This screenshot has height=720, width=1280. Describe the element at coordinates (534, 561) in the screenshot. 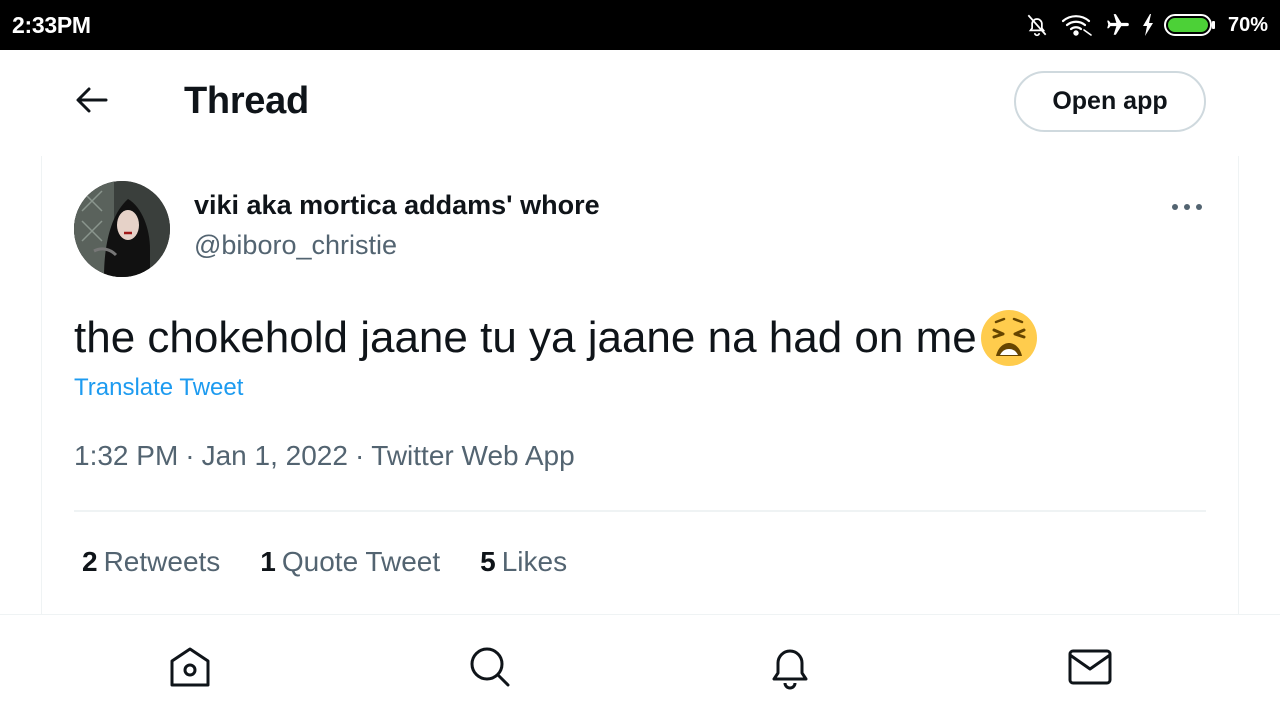

I see `likes-label: Likes` at that location.